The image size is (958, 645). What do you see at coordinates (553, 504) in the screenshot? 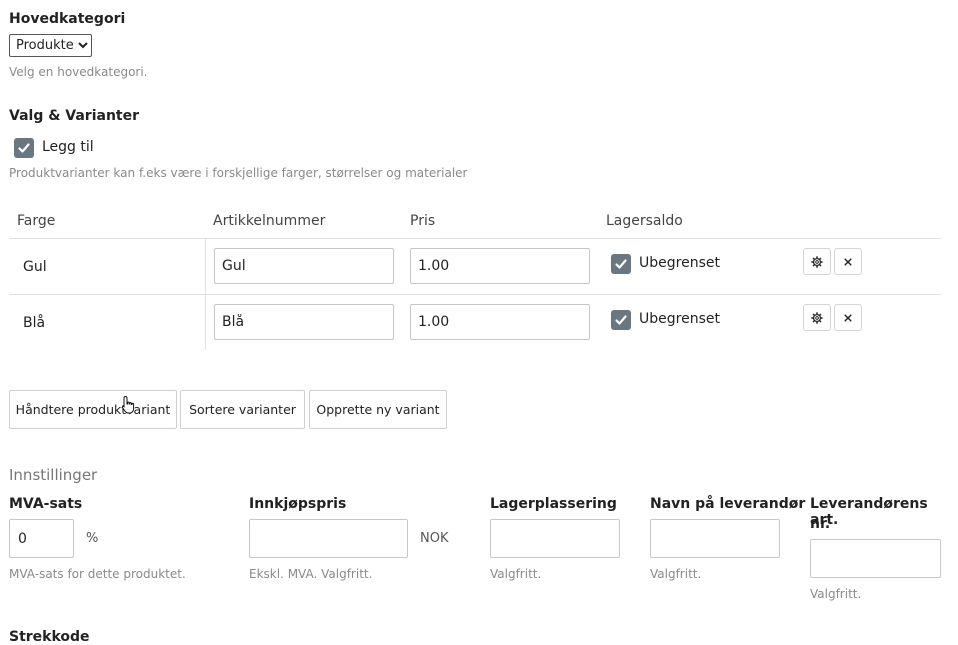
I see `stock-location-label: Lagerplassering` at bounding box center [553, 504].